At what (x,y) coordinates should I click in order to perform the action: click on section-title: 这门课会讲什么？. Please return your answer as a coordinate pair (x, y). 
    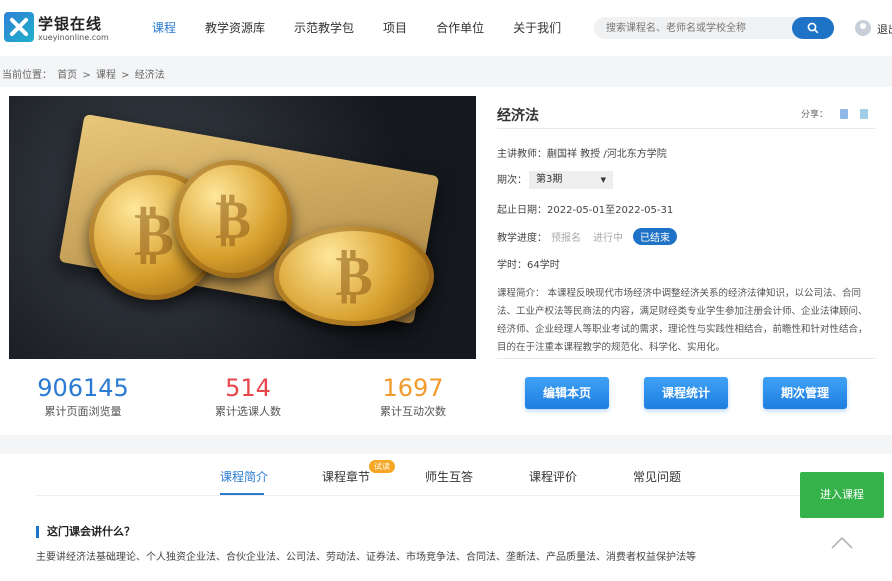
    Looking at the image, I should click on (85, 532).